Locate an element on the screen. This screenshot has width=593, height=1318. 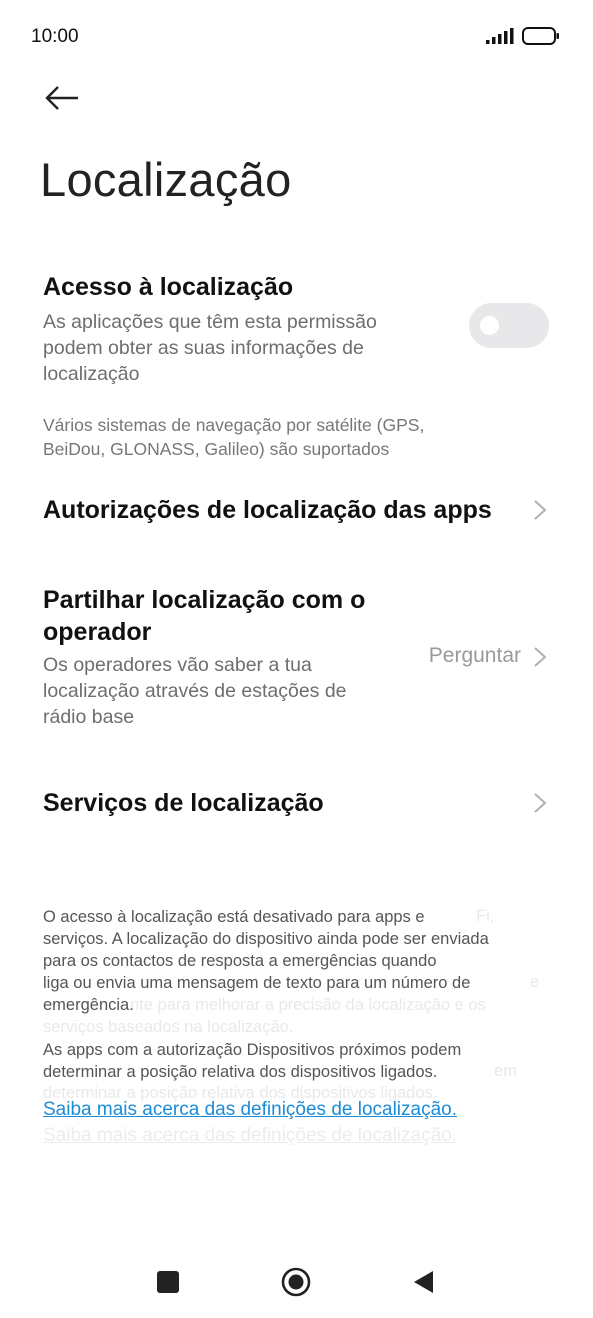
battery-icon is located at coordinates (540, 36).